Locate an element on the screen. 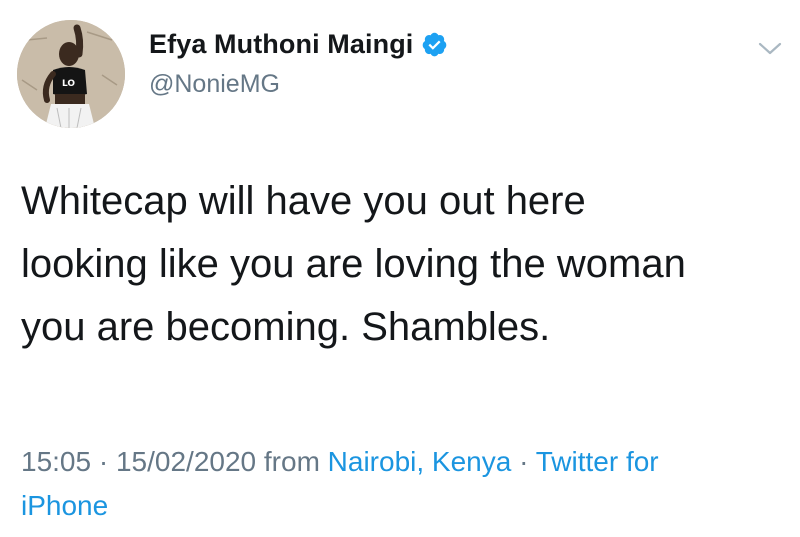  tweet-date: 15/02/2020 is located at coordinates (186, 461).